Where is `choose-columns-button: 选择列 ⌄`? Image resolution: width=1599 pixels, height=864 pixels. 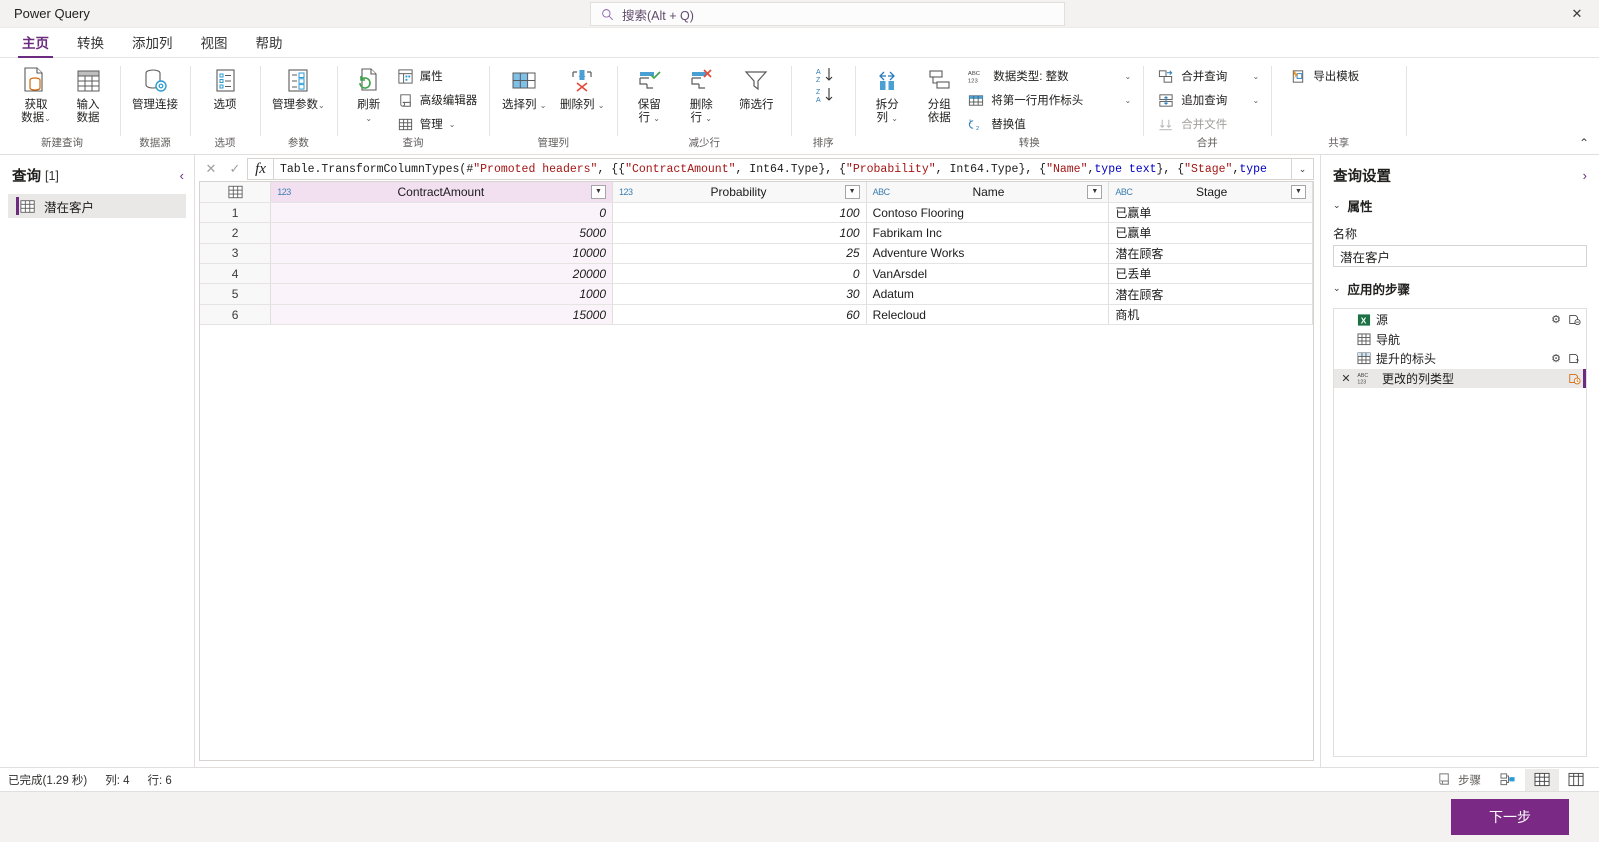
choose-columns-button: 选择列 ⌄ is located at coordinates (524, 87).